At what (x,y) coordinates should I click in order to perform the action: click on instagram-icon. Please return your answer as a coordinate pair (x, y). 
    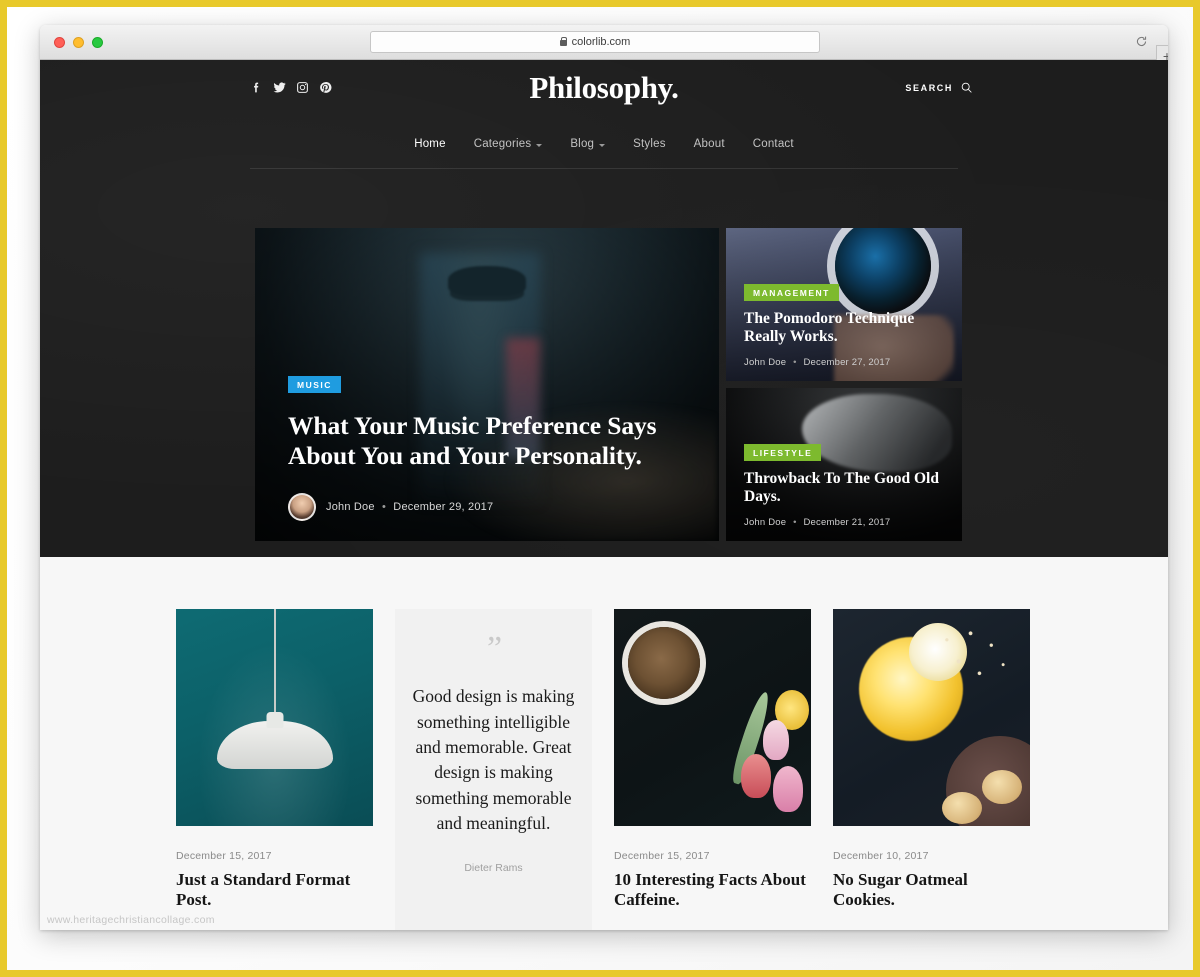
    Looking at the image, I should click on (302, 87).